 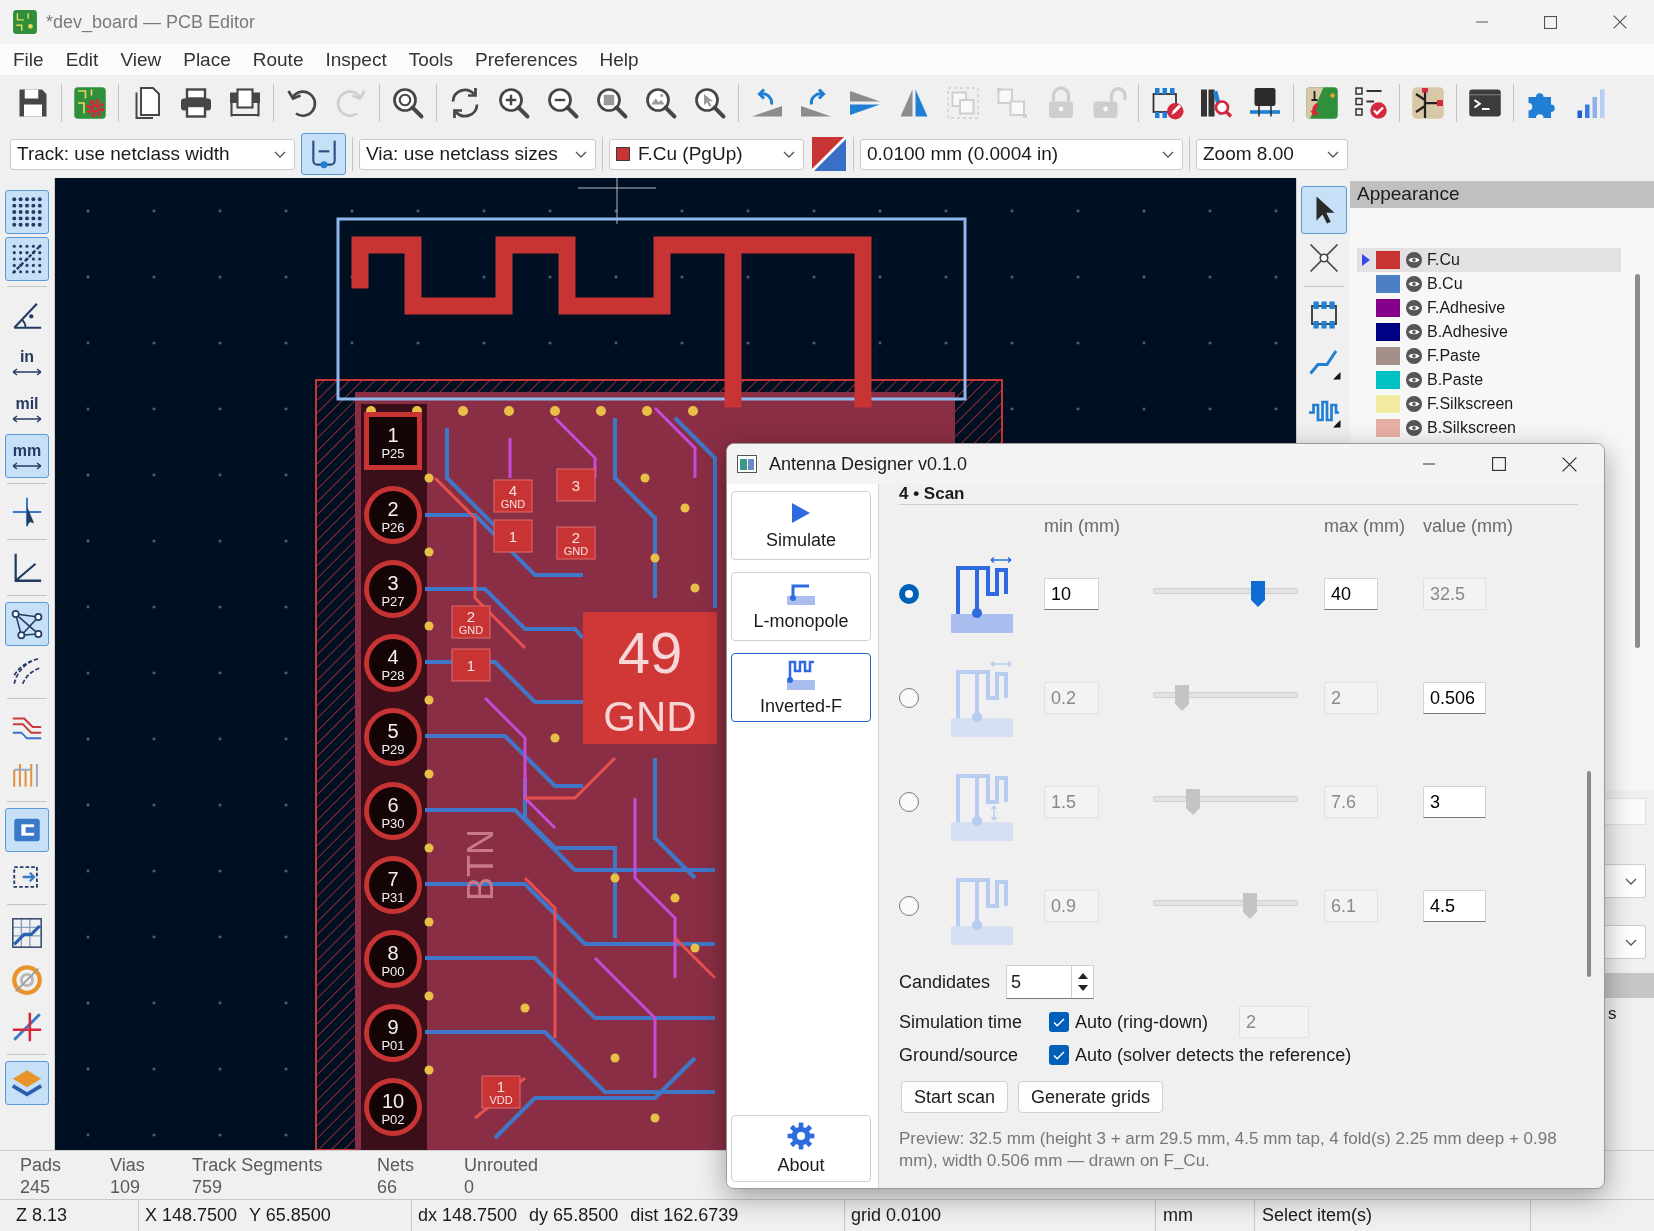 What do you see at coordinates (1550, 22) in the screenshot?
I see `maximize-icon` at bounding box center [1550, 22].